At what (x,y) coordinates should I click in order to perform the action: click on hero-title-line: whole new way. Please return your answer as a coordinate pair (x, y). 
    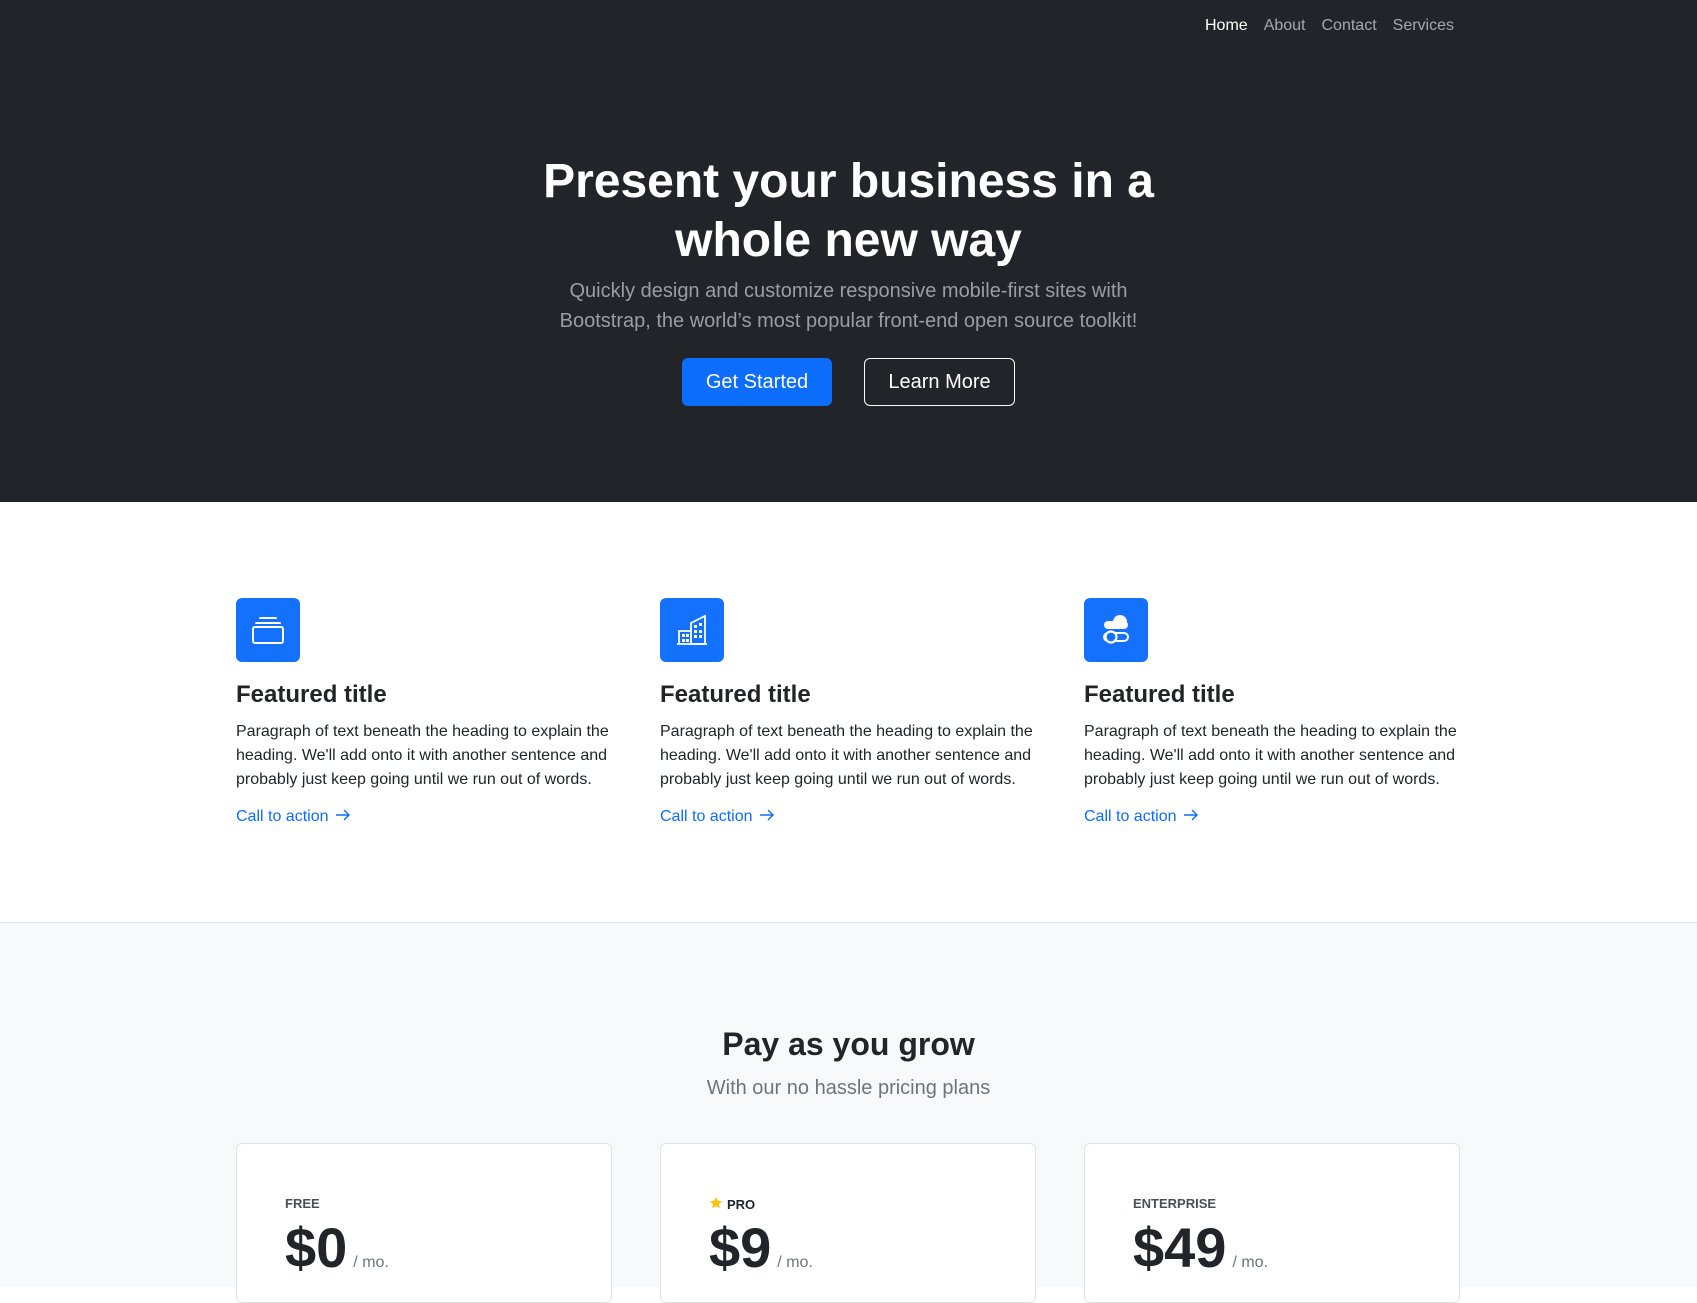
    Looking at the image, I should click on (848, 240).